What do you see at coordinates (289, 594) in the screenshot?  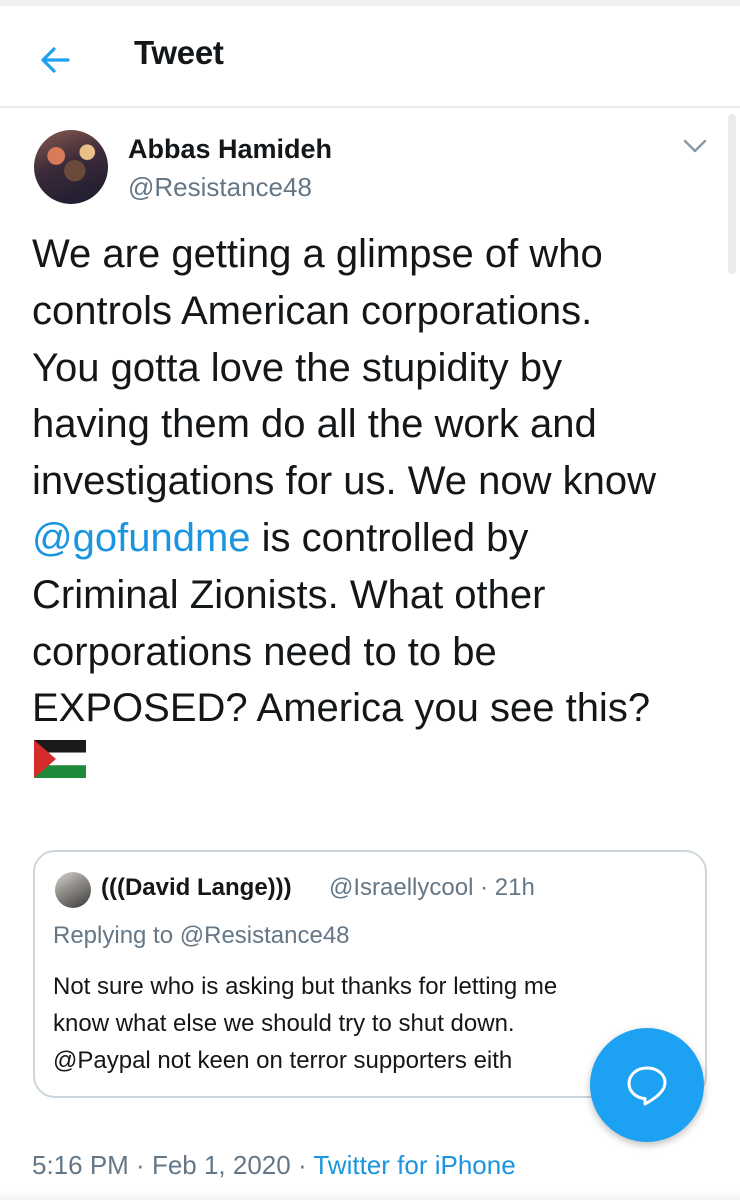 I see `tweet-text-line: Criminal Zionists. What other` at bounding box center [289, 594].